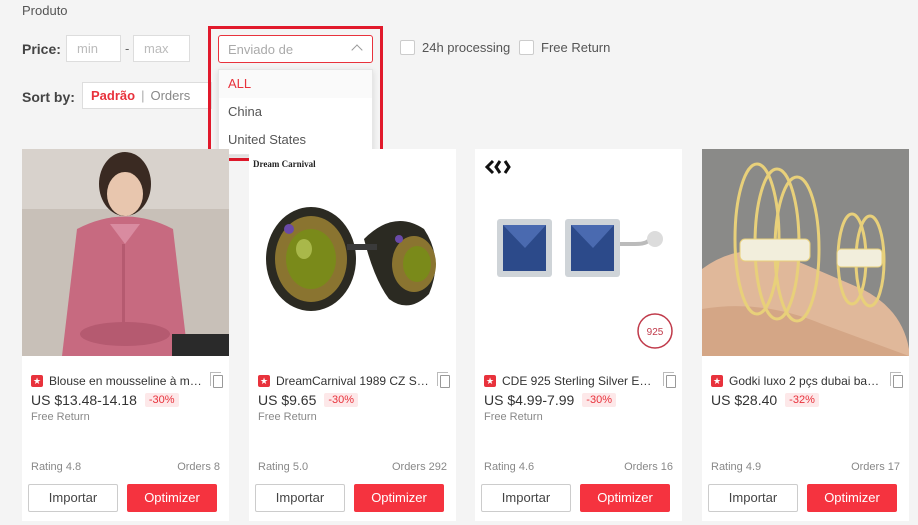  Describe the element at coordinates (295, 49) in the screenshot. I see `ship-from-select: Enviado de` at that location.